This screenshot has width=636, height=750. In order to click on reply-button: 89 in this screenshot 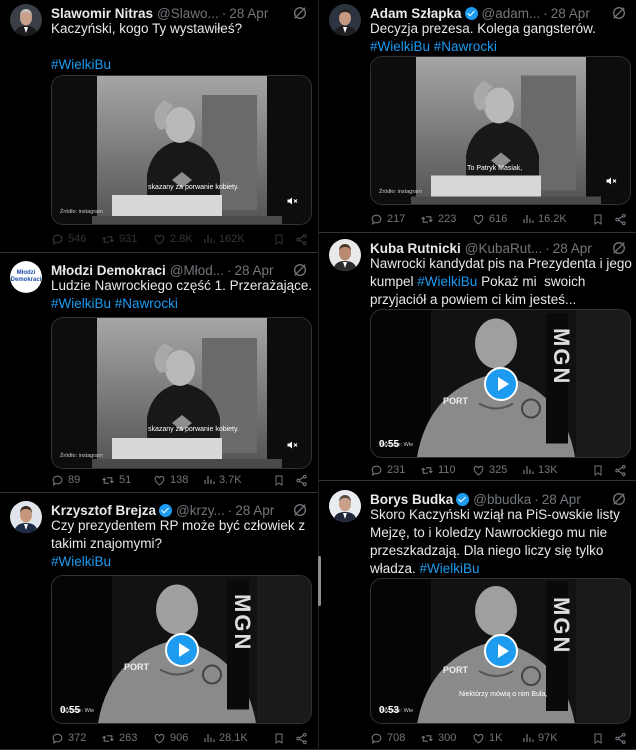, I will do `click(76, 480)`.